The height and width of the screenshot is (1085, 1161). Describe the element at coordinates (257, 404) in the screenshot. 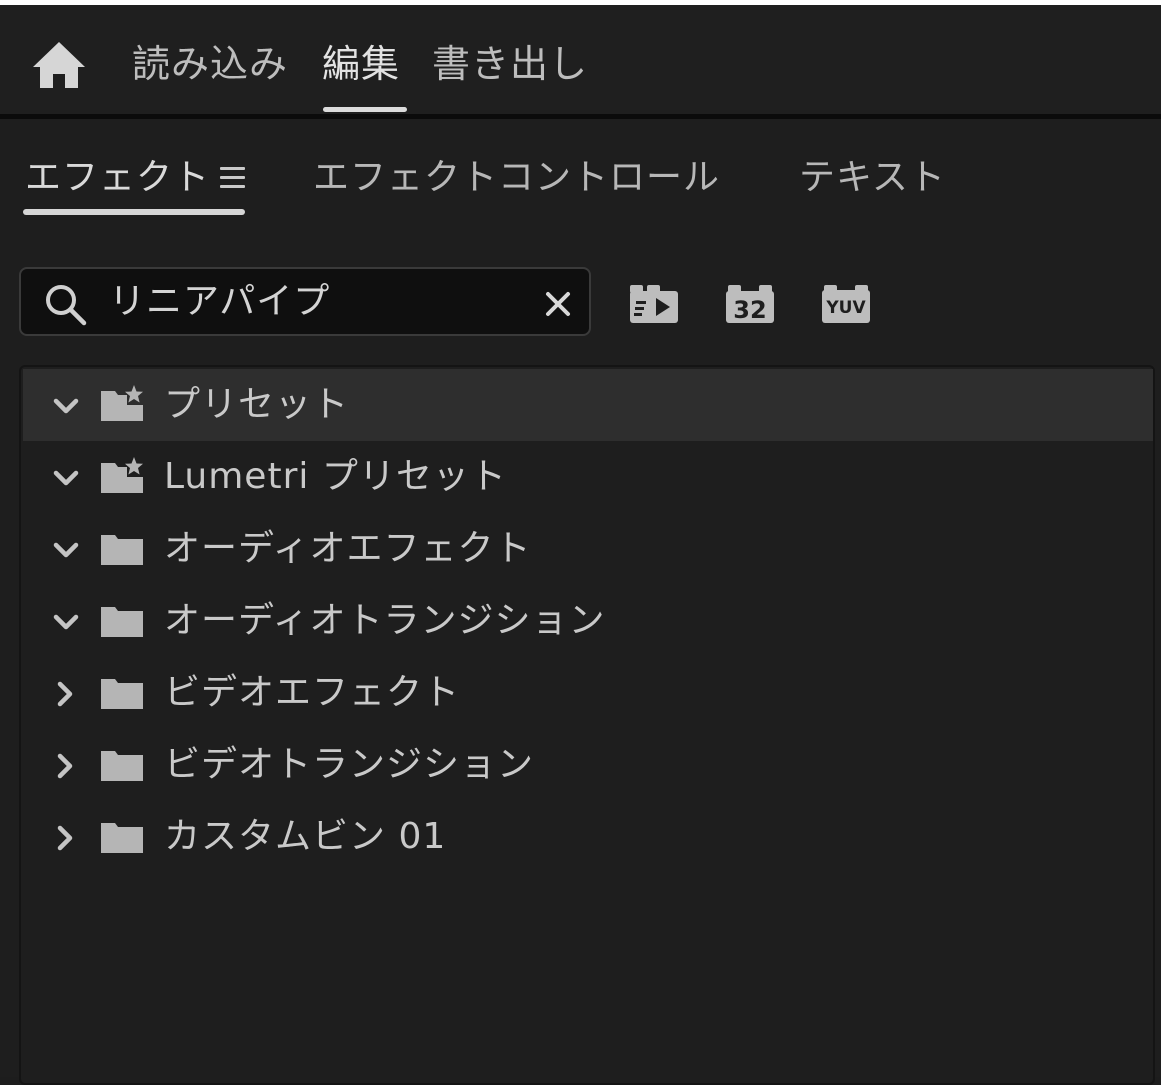

I see `tree-item-label: プリセット` at that location.